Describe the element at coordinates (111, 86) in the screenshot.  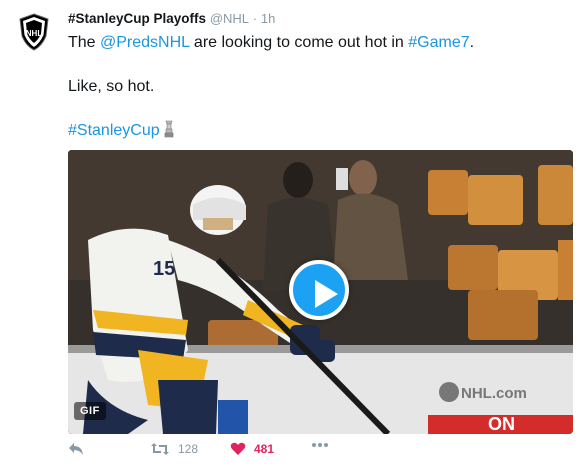
I see `tweet-line-2: Like, so hot.` at that location.